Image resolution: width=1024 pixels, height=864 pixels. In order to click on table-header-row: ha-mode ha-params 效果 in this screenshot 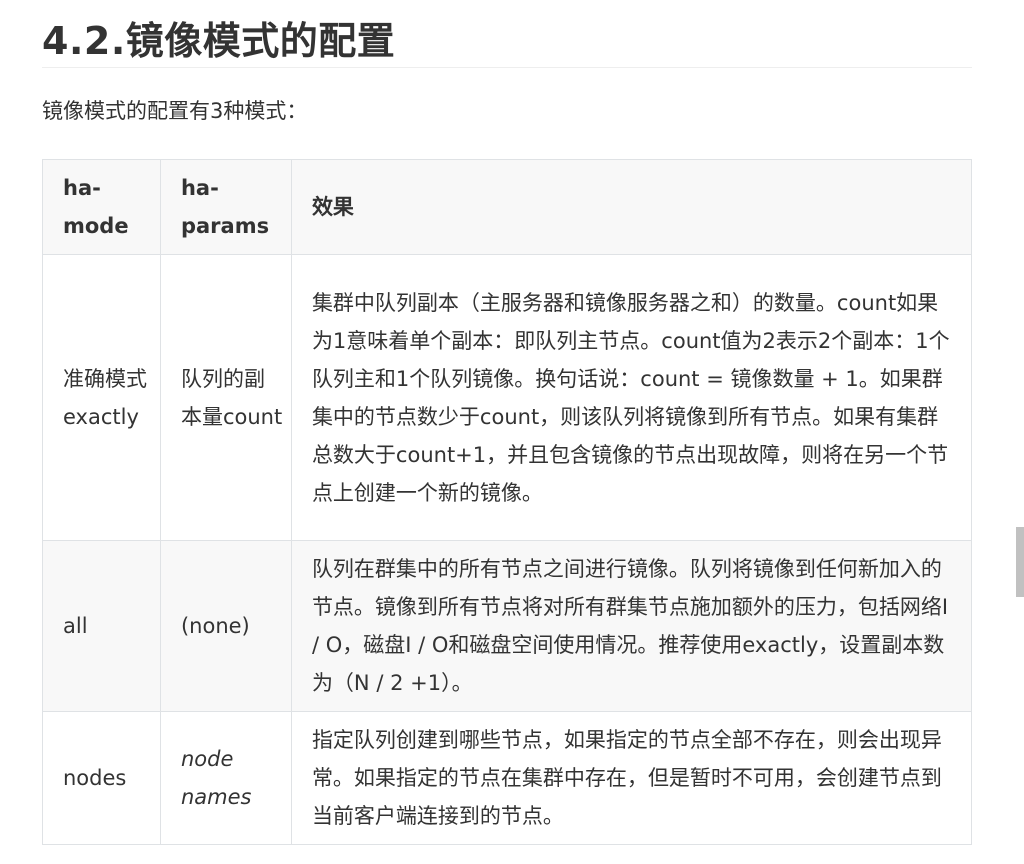, I will do `click(507, 207)`.